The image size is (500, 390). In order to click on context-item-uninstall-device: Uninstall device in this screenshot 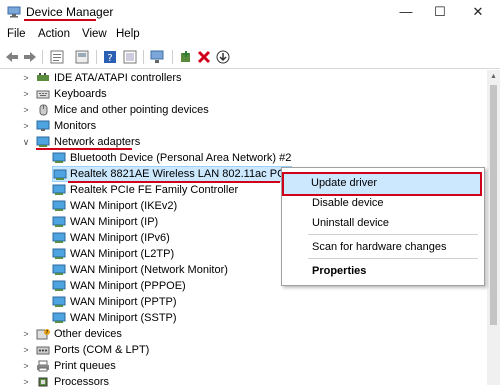, I will do `click(350, 223)`.